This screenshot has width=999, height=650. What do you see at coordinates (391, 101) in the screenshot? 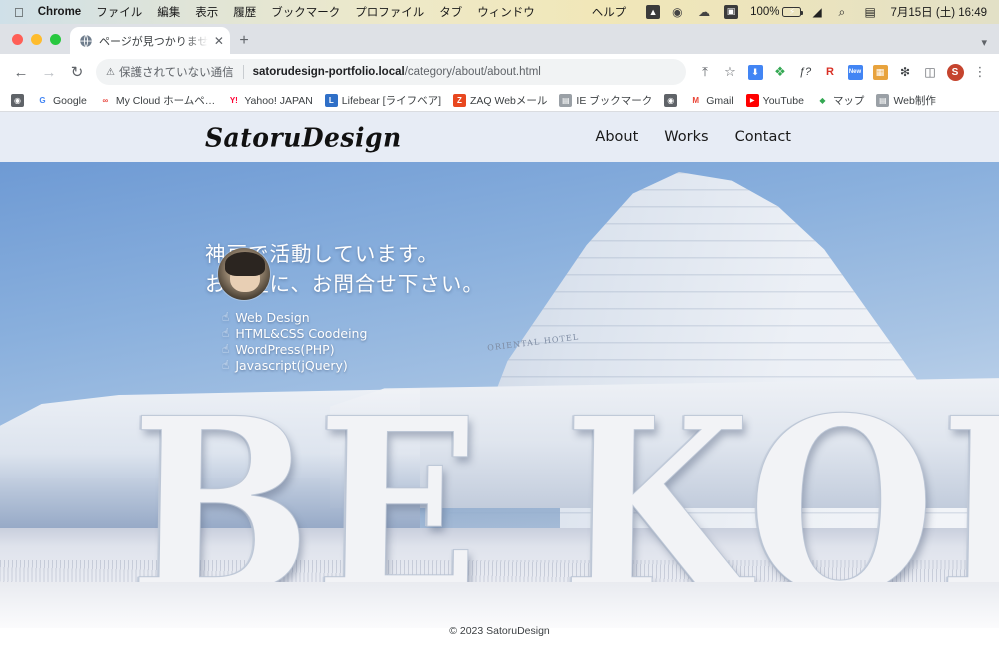
I see `bookmark-label: Lifebear [ライフベア]` at bounding box center [391, 101].